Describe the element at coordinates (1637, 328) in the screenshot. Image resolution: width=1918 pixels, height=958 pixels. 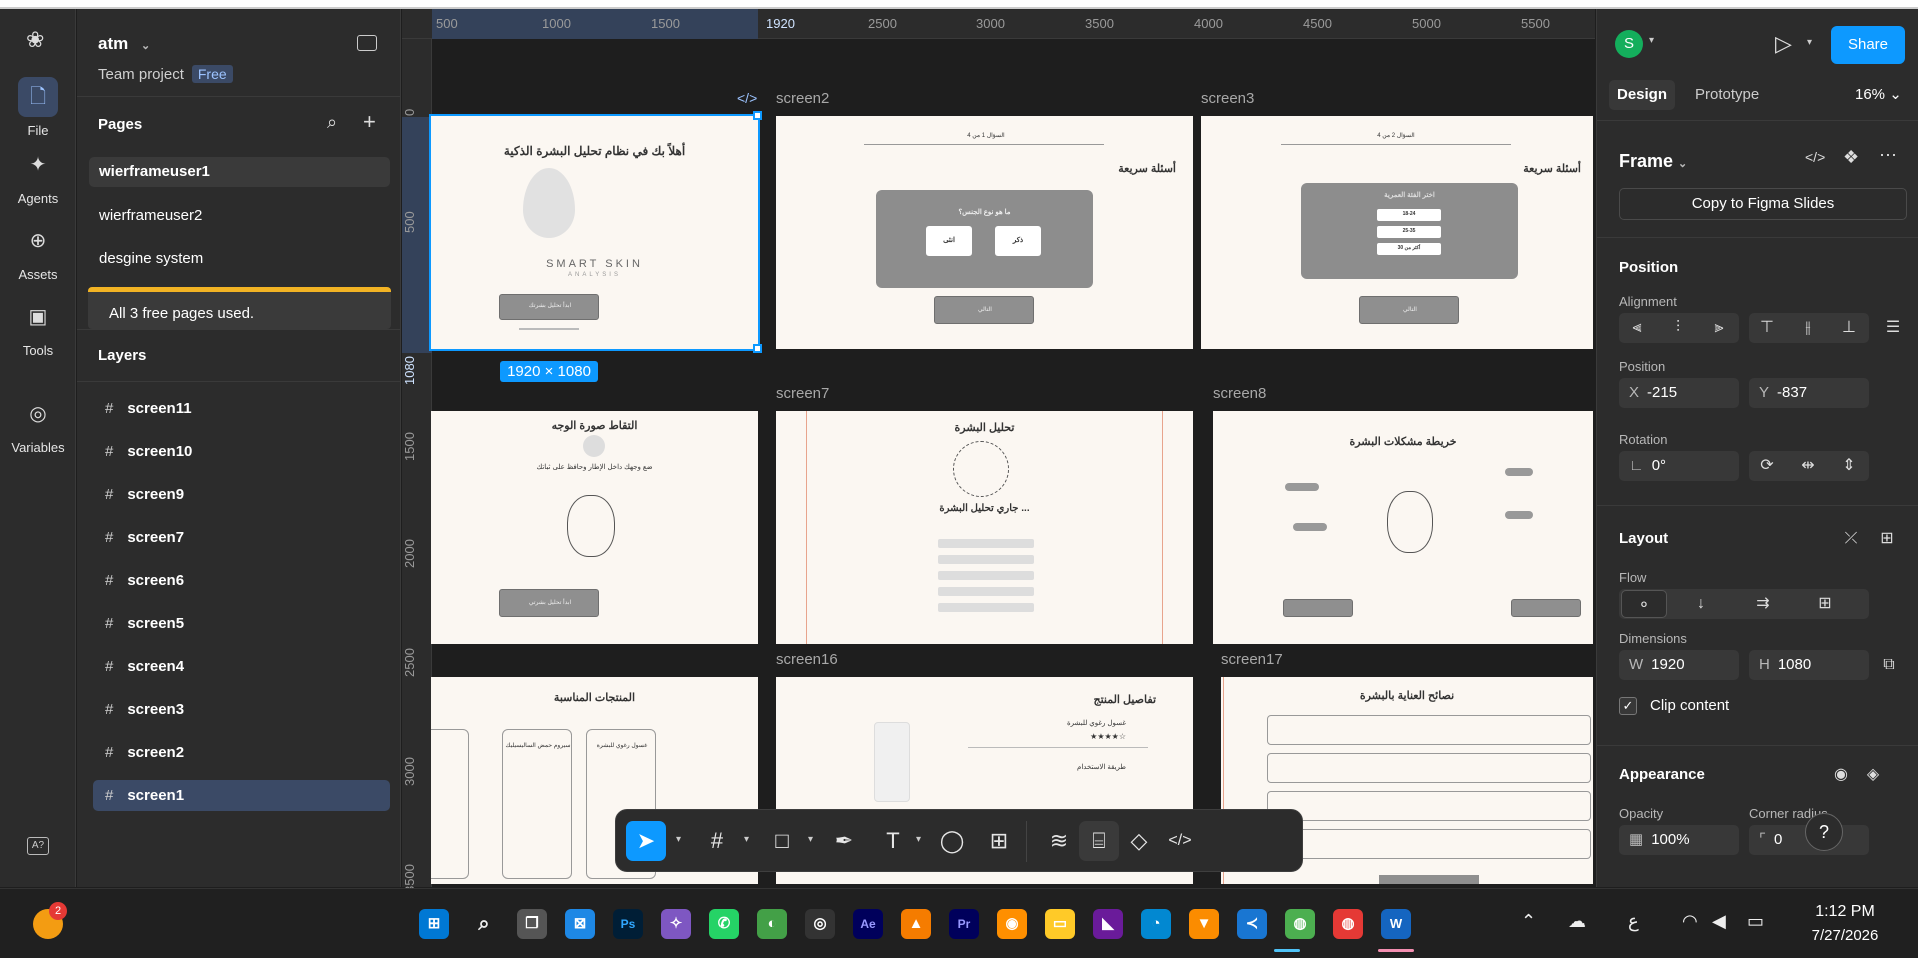
I see `align-left-icon: ⫷` at that location.